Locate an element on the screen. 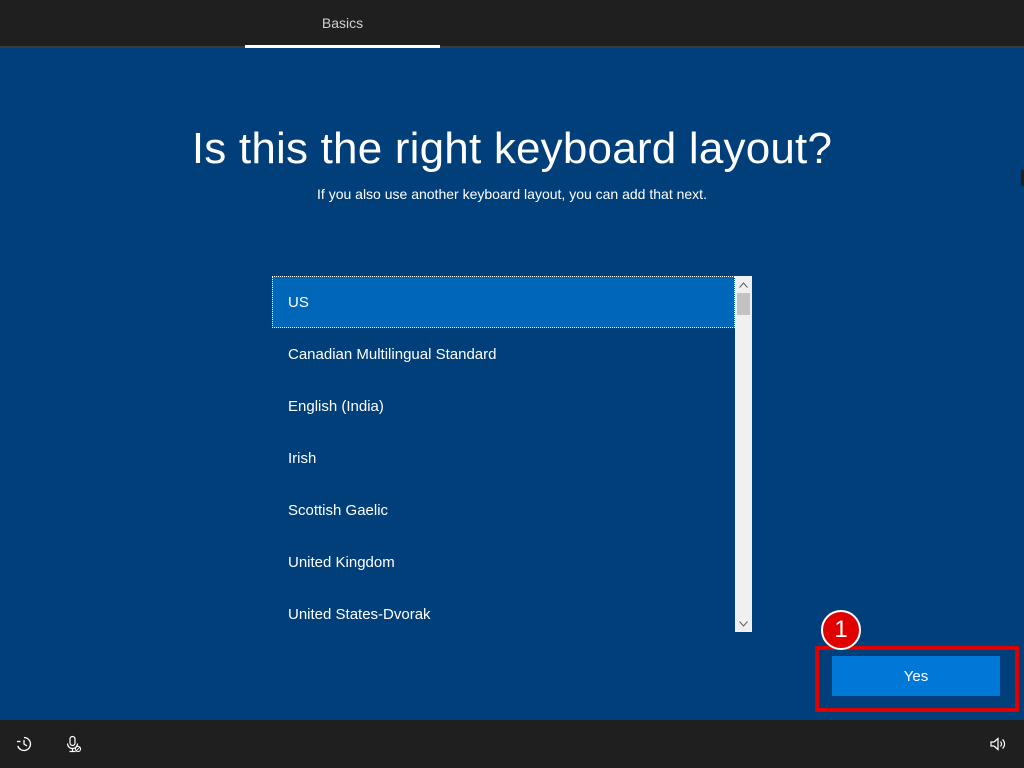 The image size is (1024, 768). tab-active-indicator is located at coordinates (342, 46).